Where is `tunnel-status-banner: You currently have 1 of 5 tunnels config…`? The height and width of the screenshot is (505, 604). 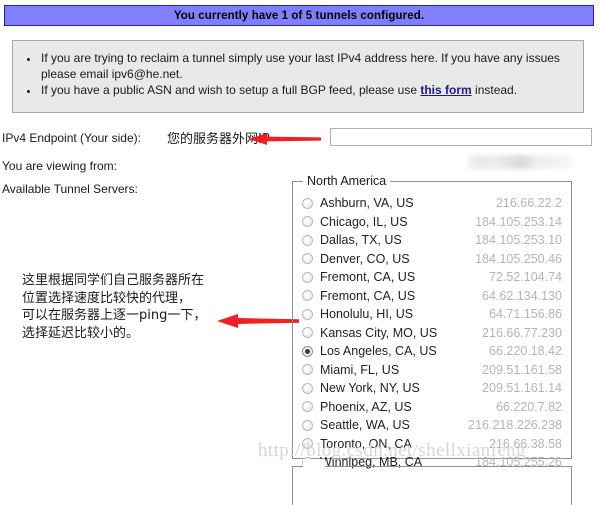
tunnel-status-banner: You currently have 1 of 5 tunnels config… is located at coordinates (299, 15).